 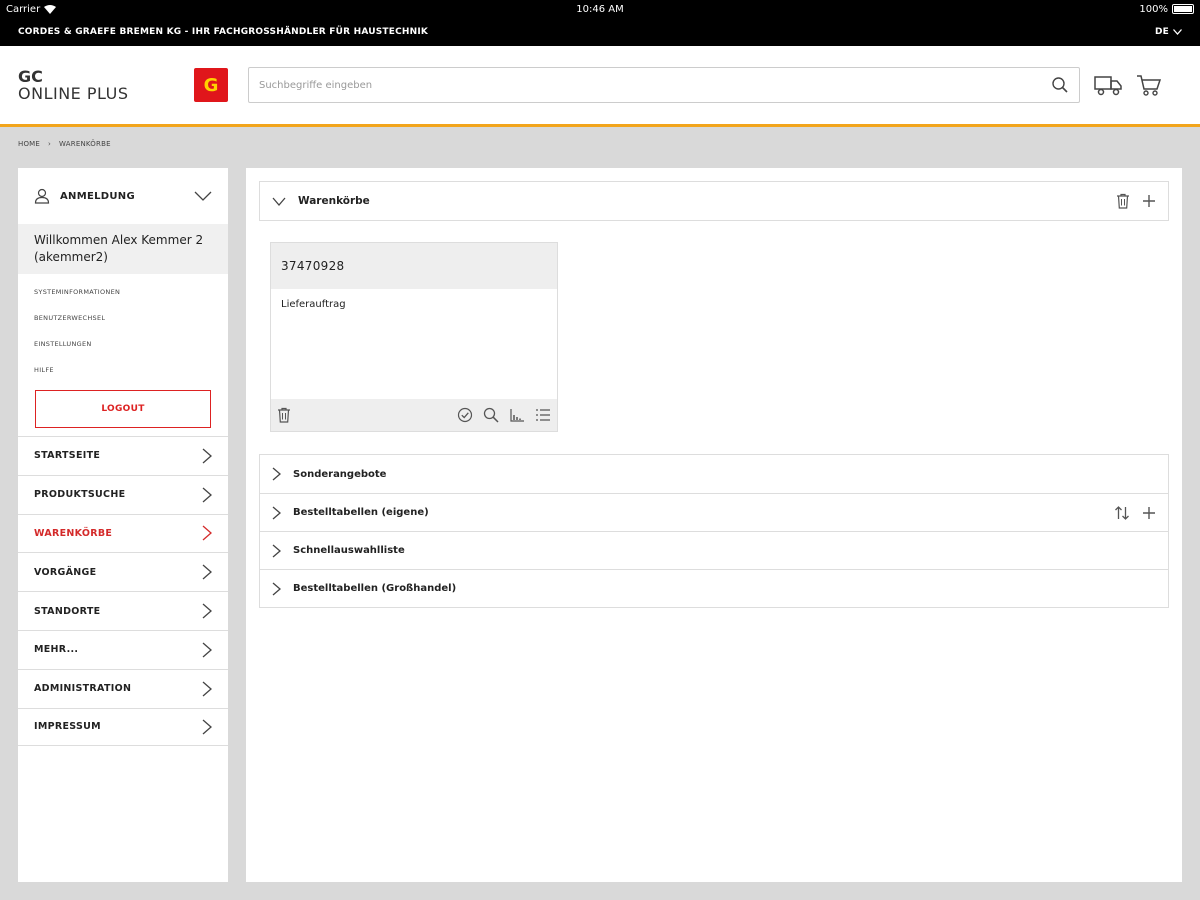 What do you see at coordinates (65, 572) in the screenshot?
I see `sidebar-item-label: VORGÄNGE` at bounding box center [65, 572].